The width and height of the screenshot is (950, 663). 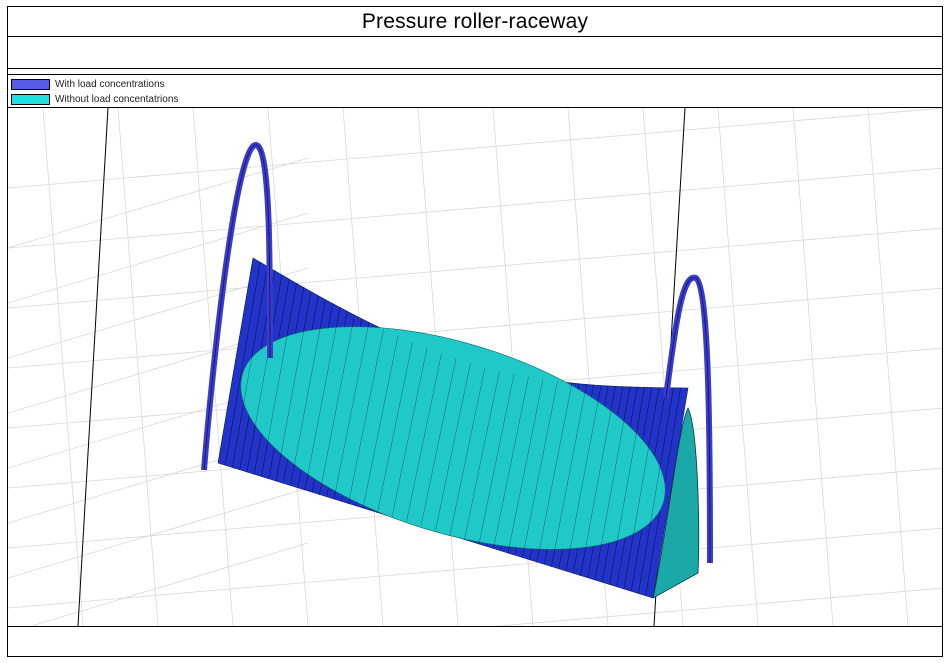 I want to click on legend-item-with-load: With load concentrations, so click(x=88, y=84).